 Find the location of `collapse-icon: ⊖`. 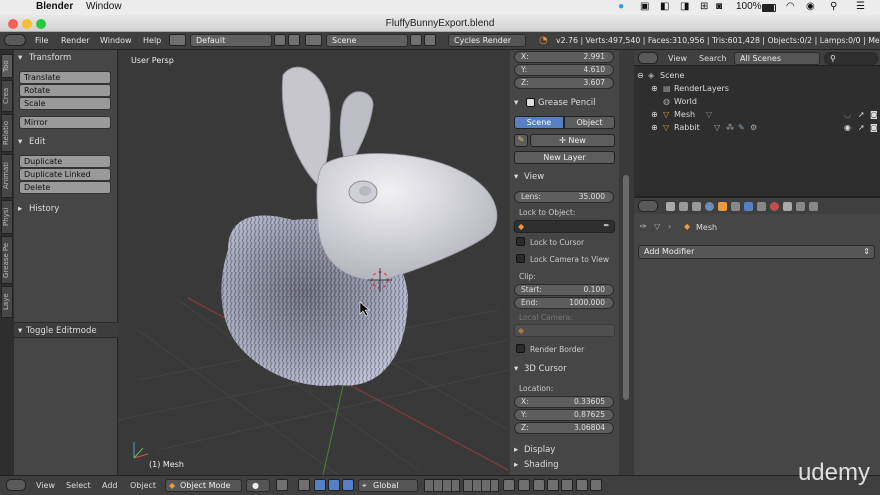

collapse-icon: ⊖ is located at coordinates (640, 75).